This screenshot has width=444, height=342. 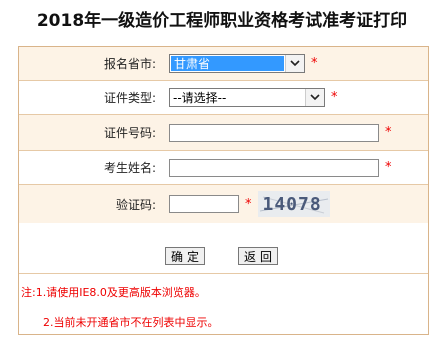 I want to click on note-text-1: 1.请使用IE8.0及更高版本浏览器。, so click(x=120, y=292).